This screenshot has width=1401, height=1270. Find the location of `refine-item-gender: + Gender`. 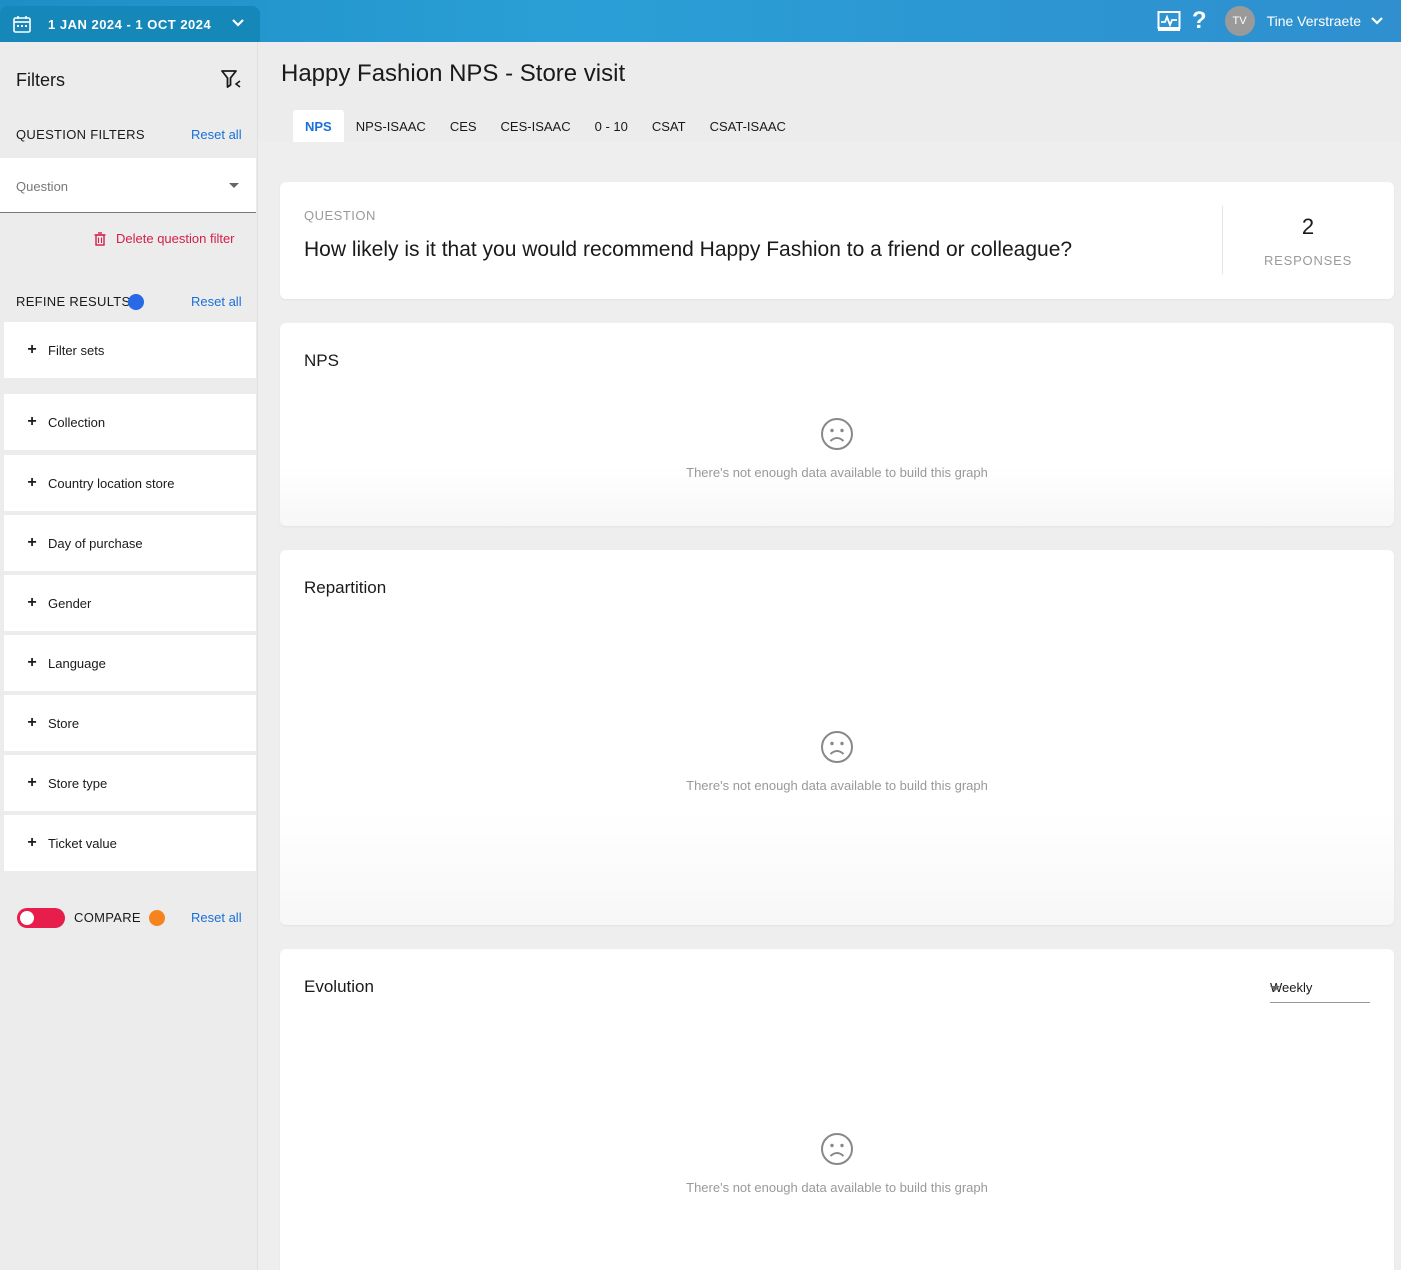

refine-item-gender: + Gender is located at coordinates (130, 603).